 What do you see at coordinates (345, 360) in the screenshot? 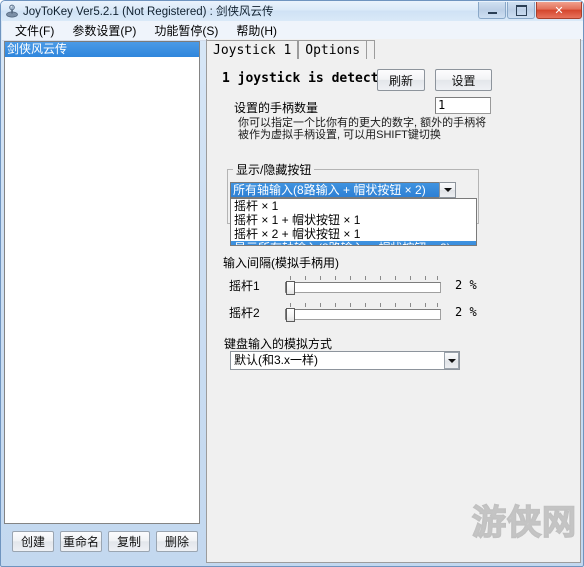
I see `keyboard-emulation-combobox: 默认(和3.x一样)` at bounding box center [345, 360].